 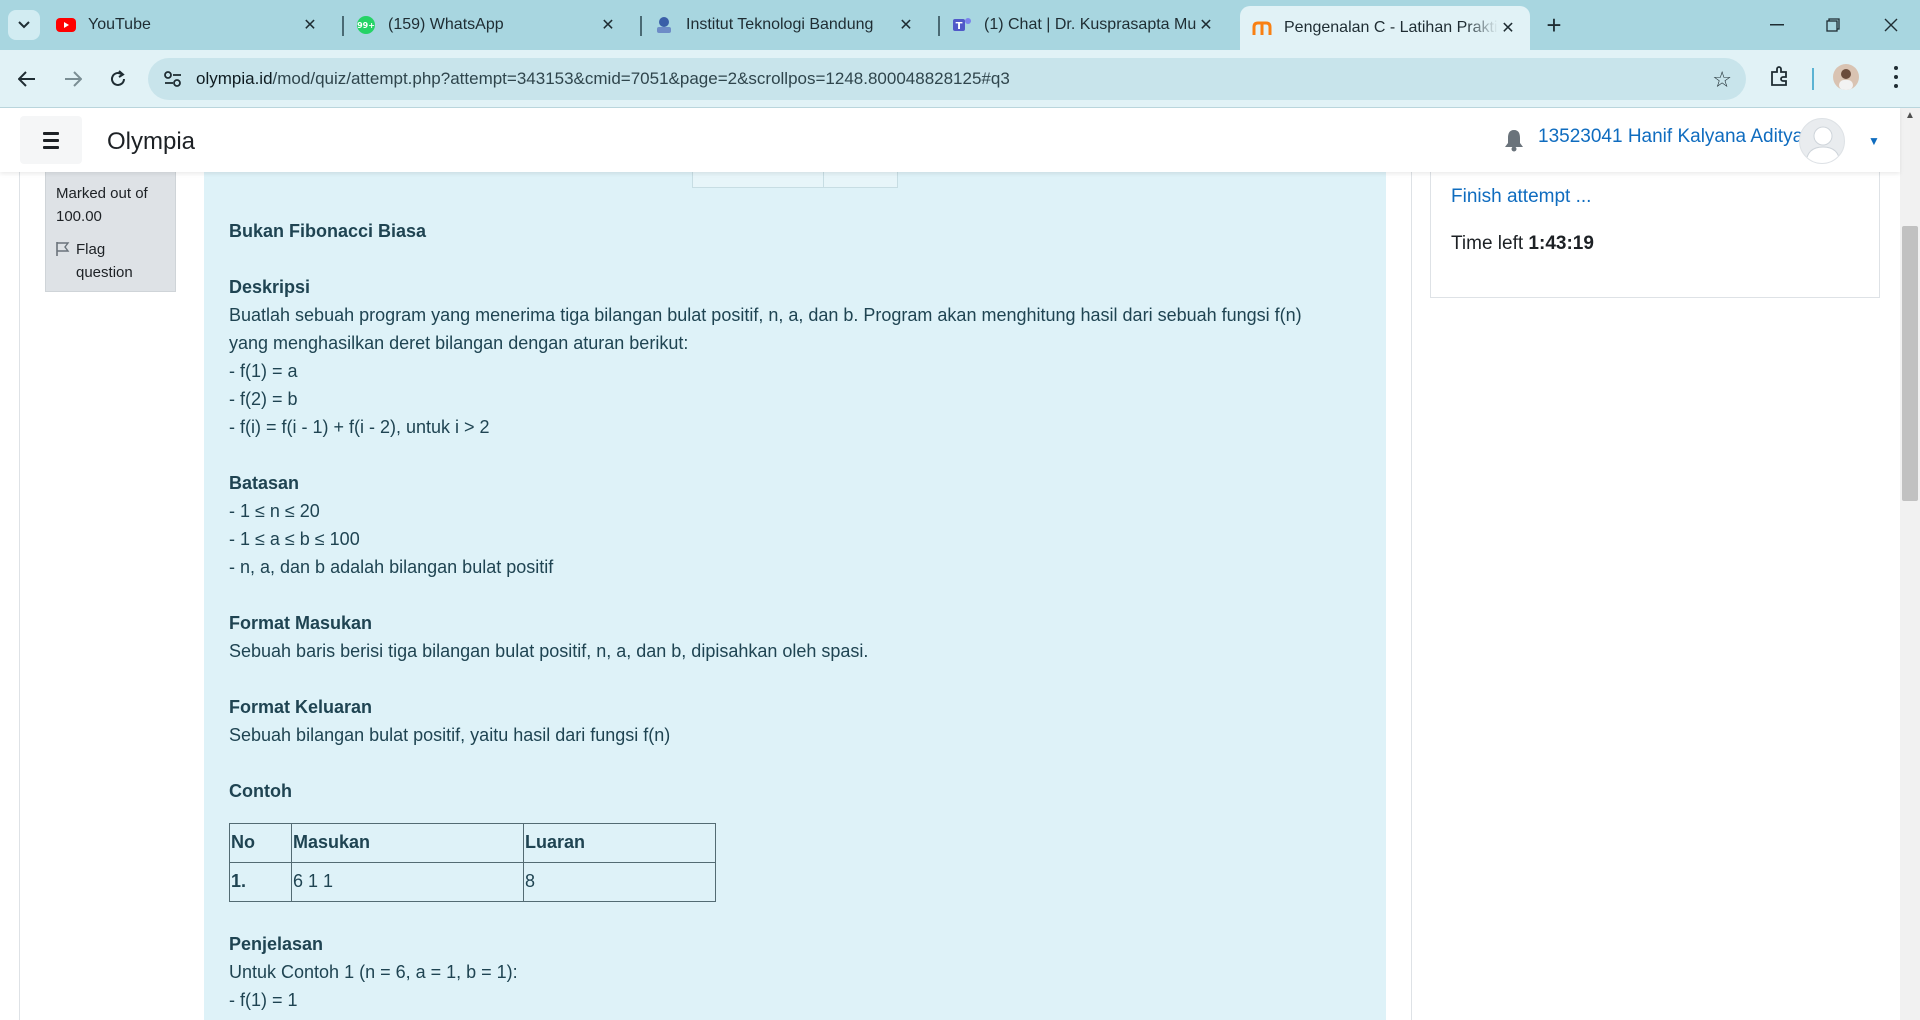 I want to click on tab-whatsapp: 99+ (159) WhatsApp ✕, so click(x=493, y=25).